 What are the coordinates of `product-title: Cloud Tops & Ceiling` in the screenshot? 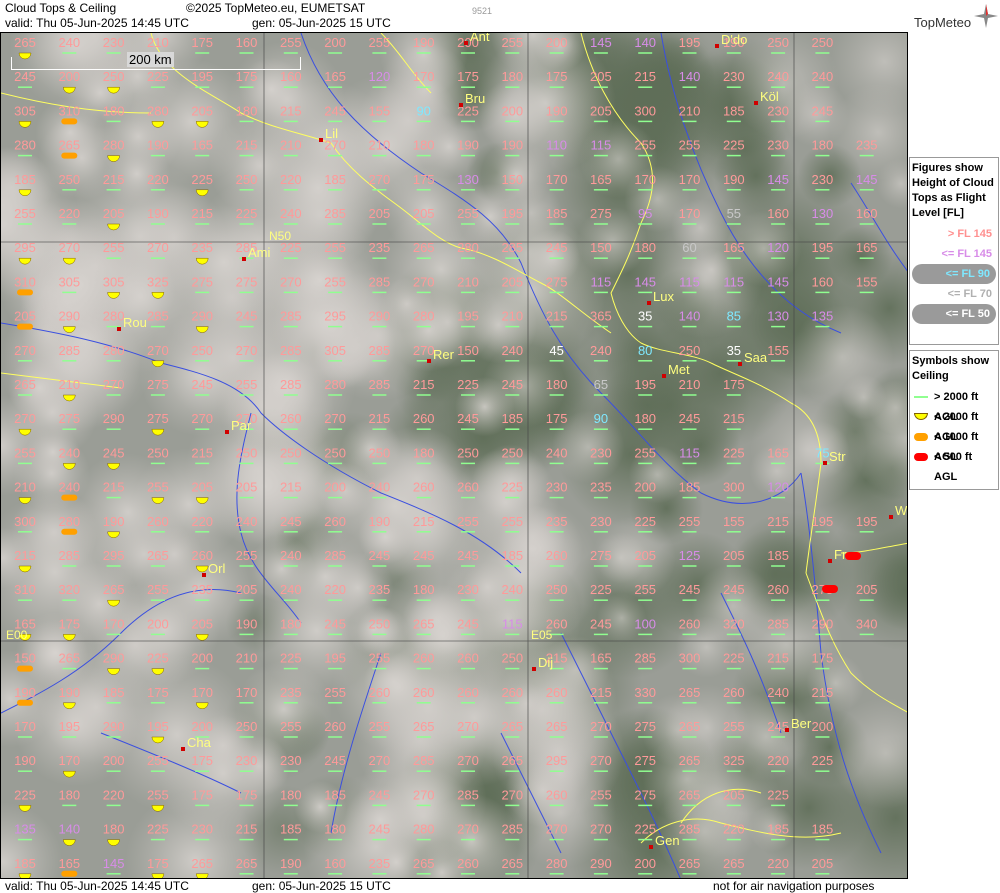 It's located at (61, 8).